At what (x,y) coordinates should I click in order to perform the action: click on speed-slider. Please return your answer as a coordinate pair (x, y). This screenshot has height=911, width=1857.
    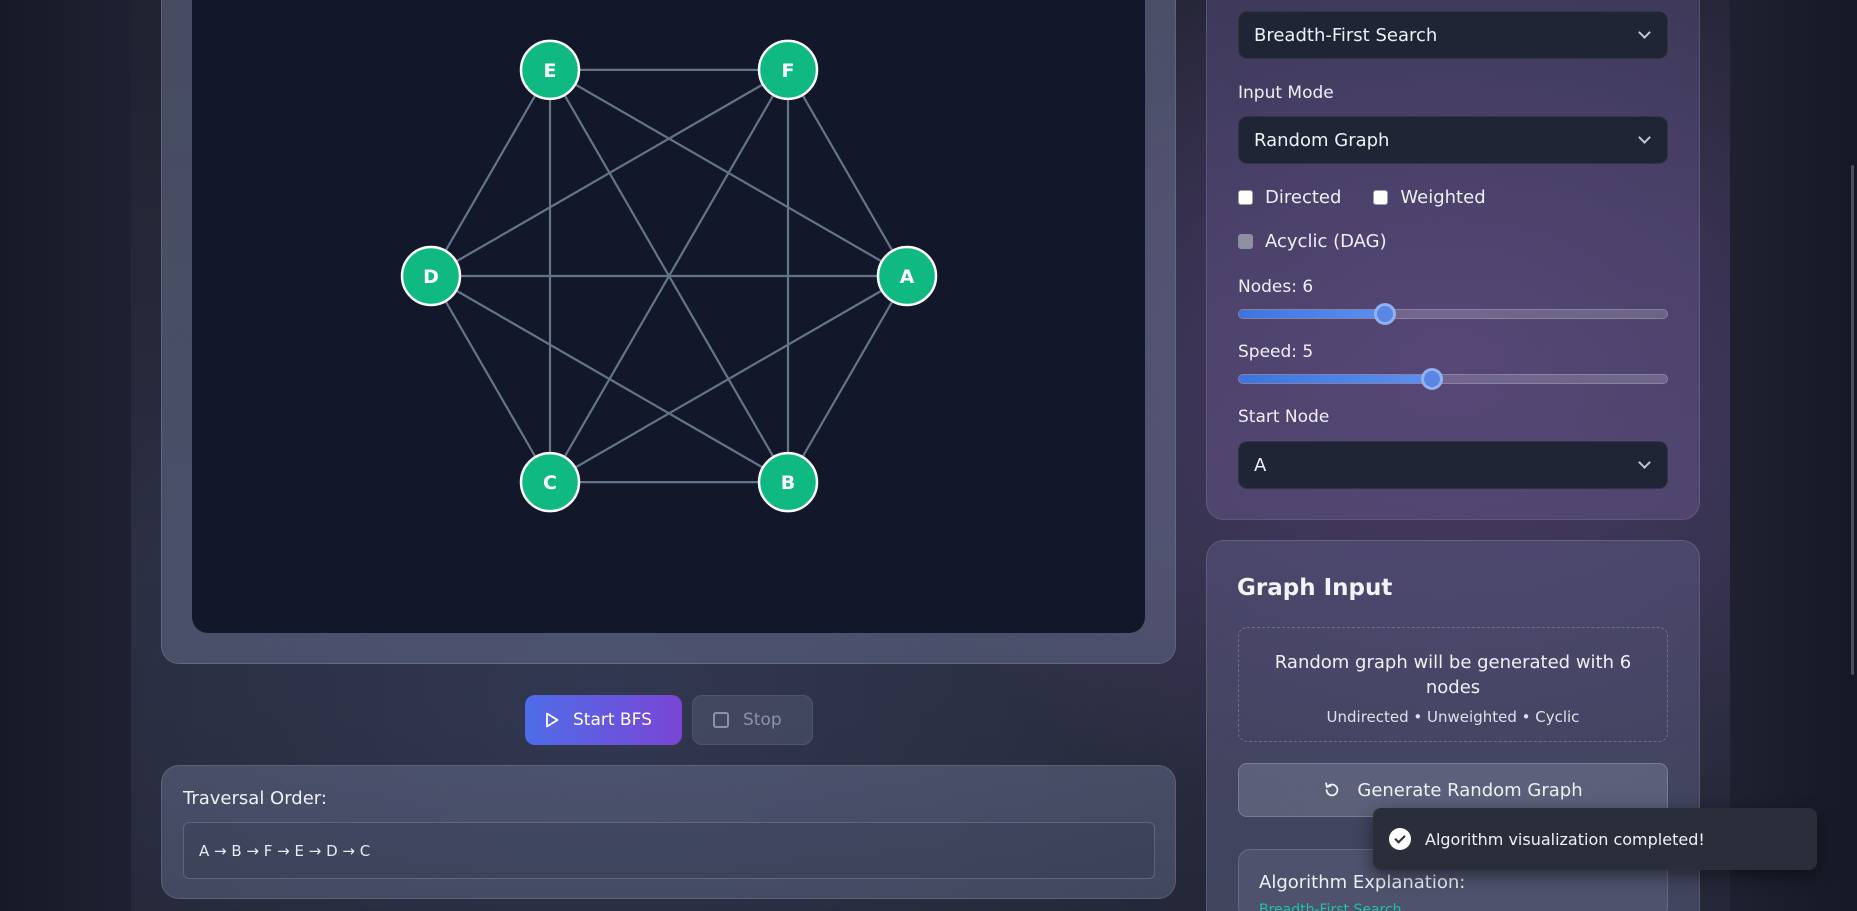
    Looking at the image, I should click on (1453, 379).